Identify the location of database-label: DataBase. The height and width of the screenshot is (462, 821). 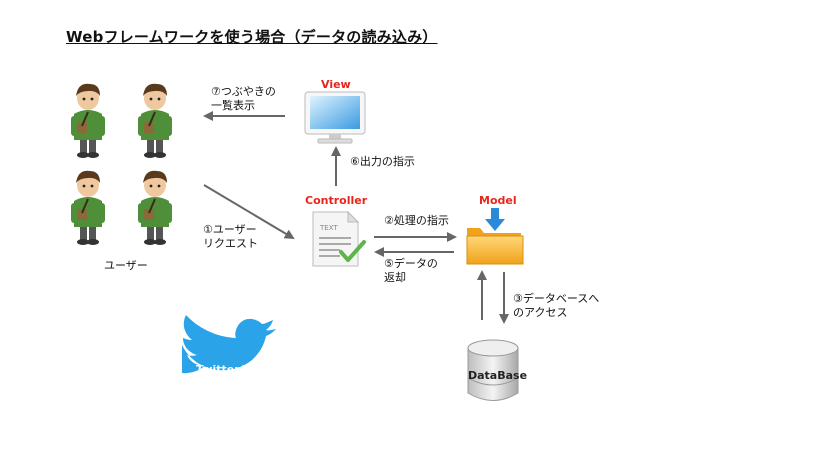
(498, 375).